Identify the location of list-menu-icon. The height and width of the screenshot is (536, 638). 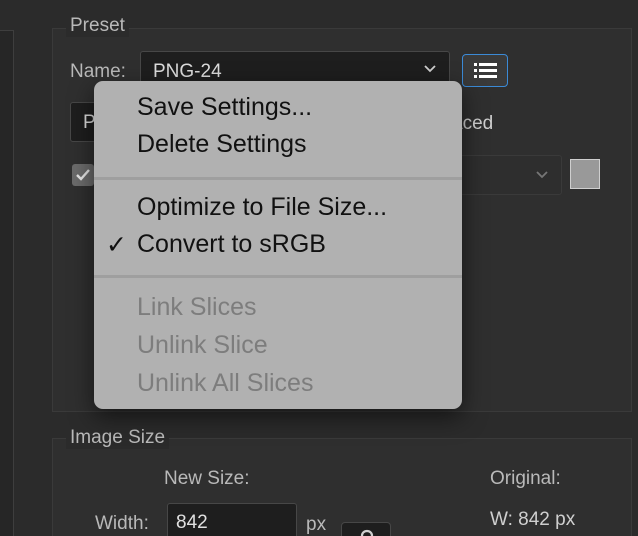
(485, 70).